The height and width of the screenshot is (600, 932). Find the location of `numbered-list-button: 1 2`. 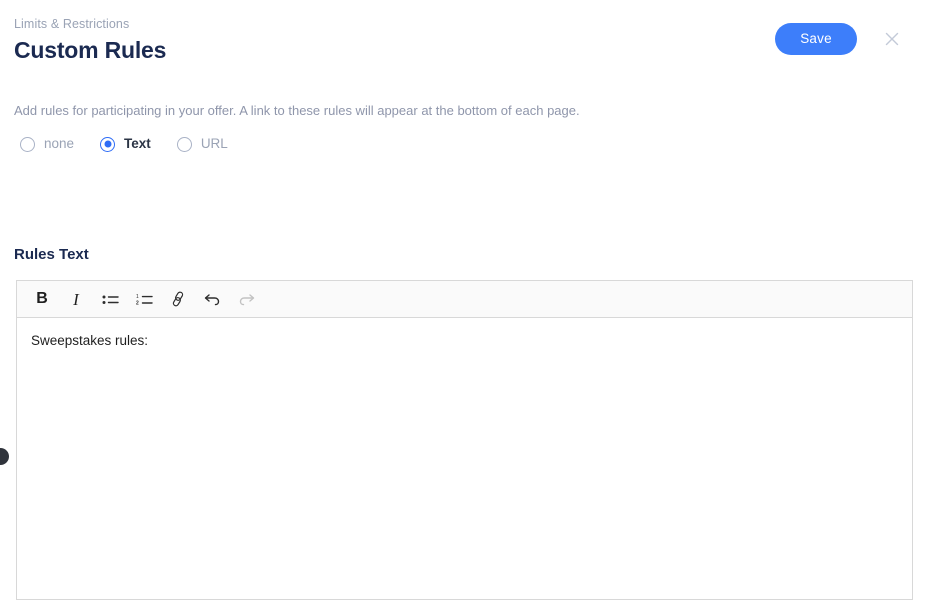

numbered-list-button: 1 2 is located at coordinates (144, 299).